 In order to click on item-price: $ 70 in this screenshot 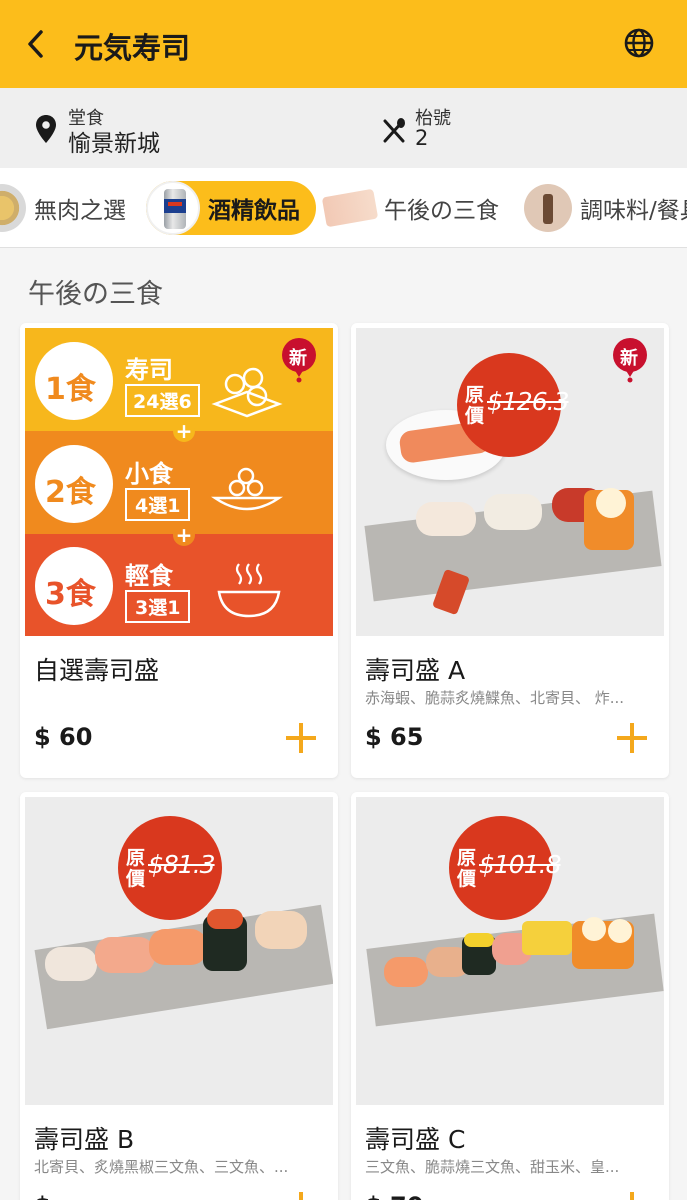, I will do `click(394, 1196)`.